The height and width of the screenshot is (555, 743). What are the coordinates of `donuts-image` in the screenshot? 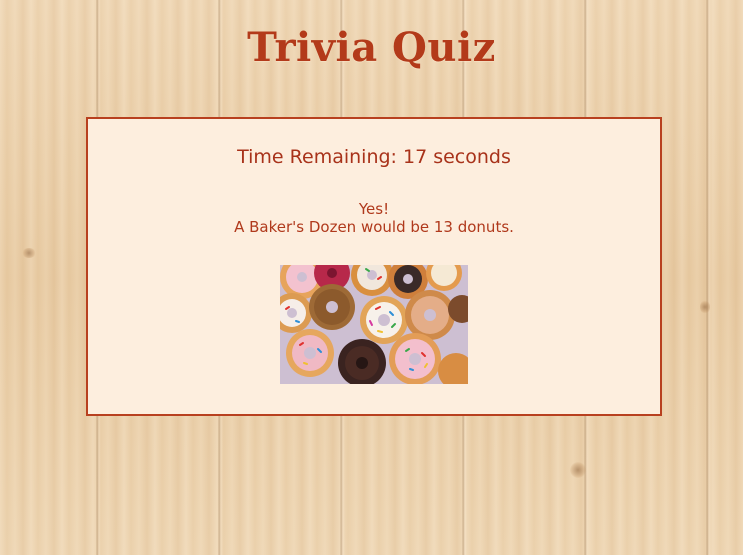 It's located at (374, 324).